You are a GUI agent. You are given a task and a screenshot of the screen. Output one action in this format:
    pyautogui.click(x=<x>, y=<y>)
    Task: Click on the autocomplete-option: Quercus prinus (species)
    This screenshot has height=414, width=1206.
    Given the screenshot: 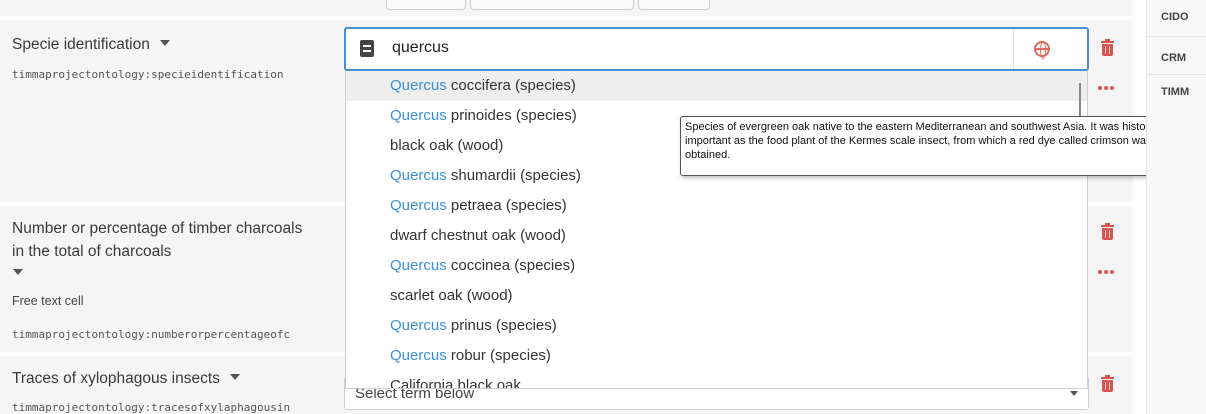 What is the action you would take?
    pyautogui.click(x=716, y=326)
    